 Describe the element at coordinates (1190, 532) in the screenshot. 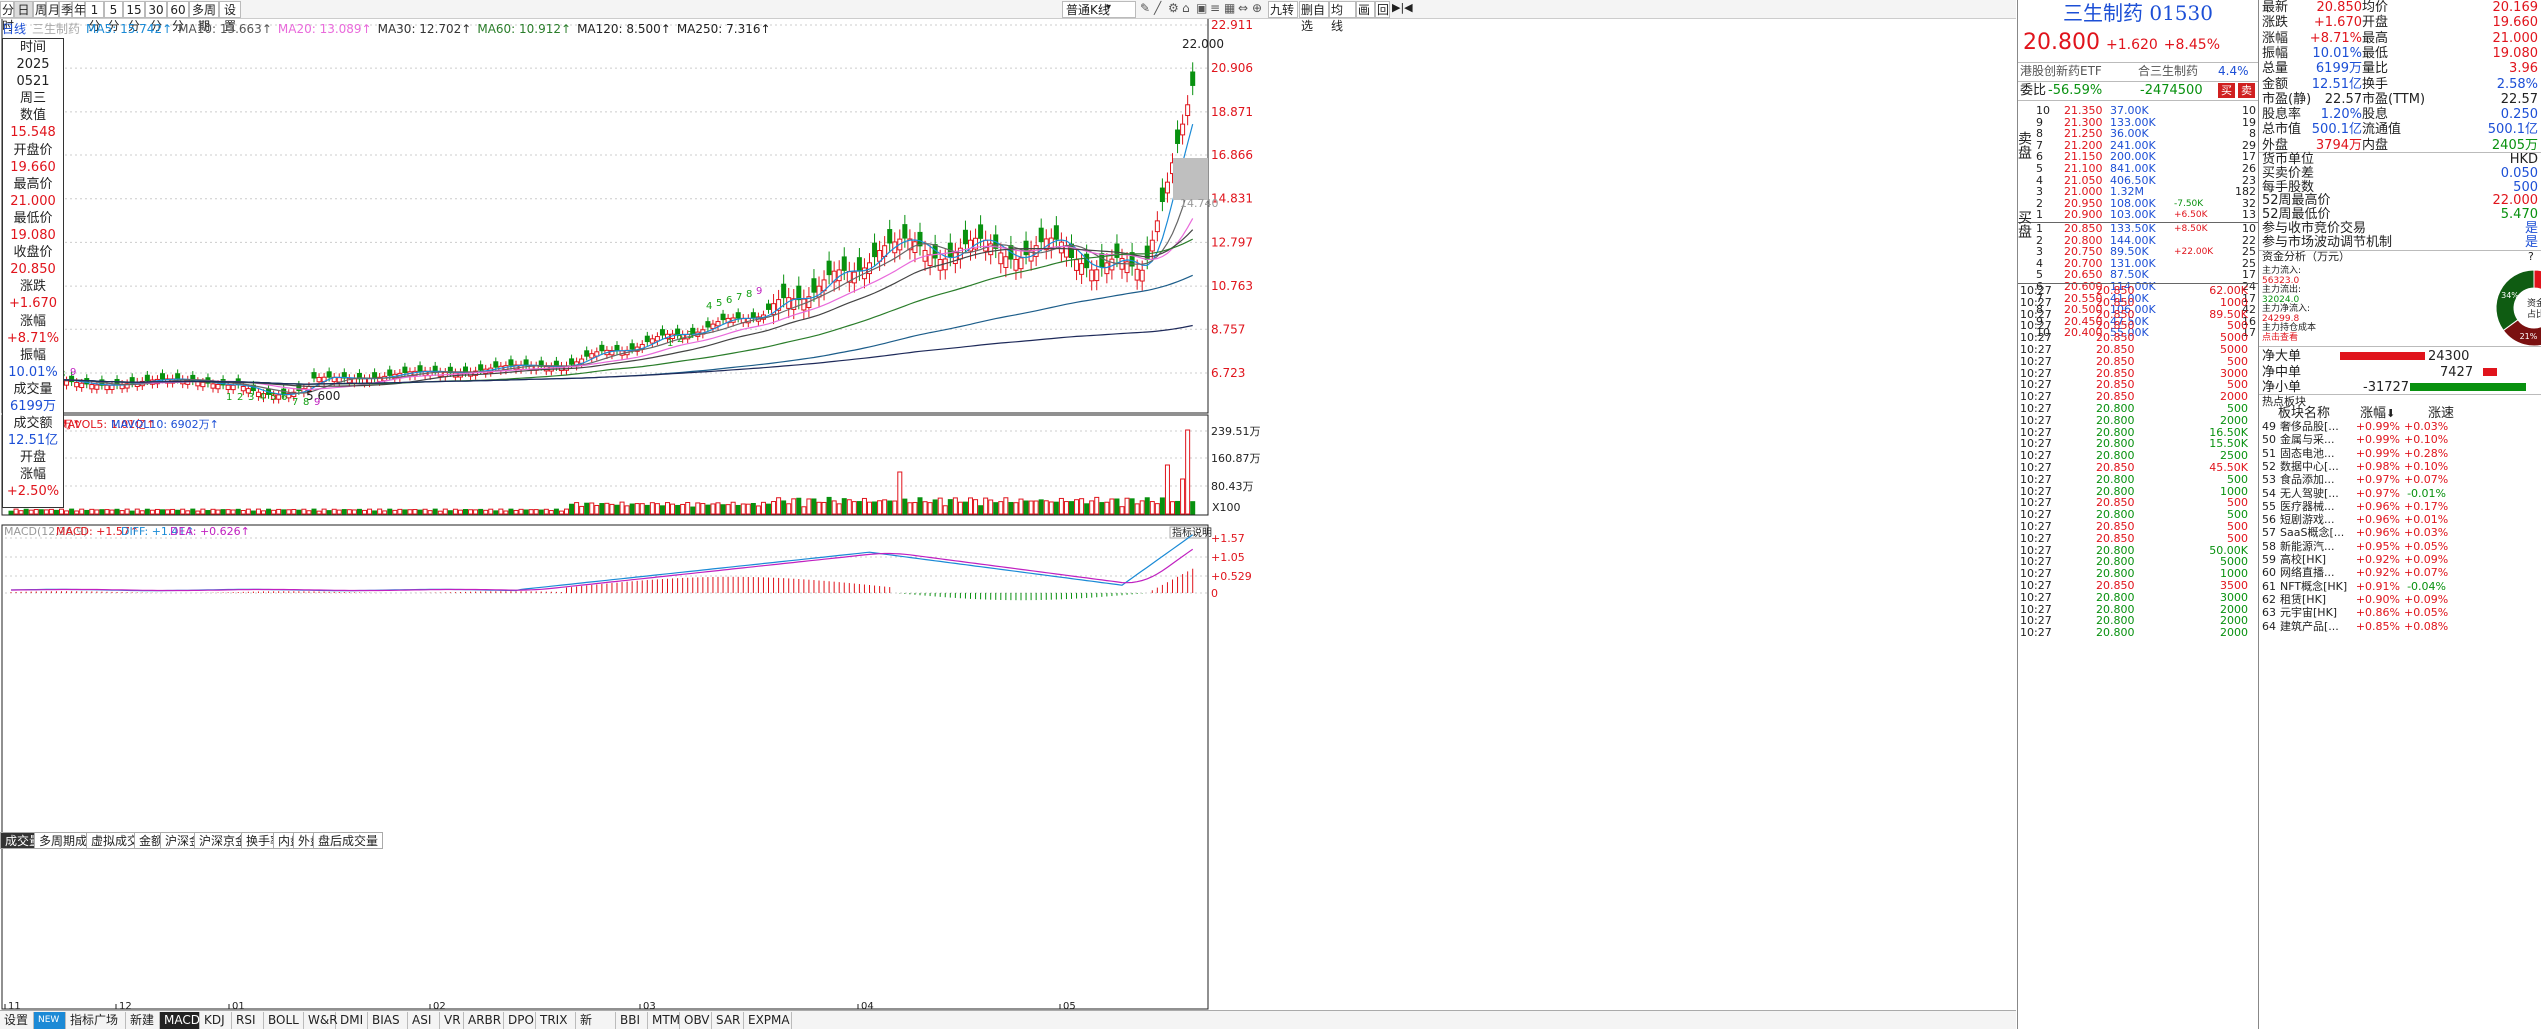

I see `indicator-help-button: 指标说明` at that location.